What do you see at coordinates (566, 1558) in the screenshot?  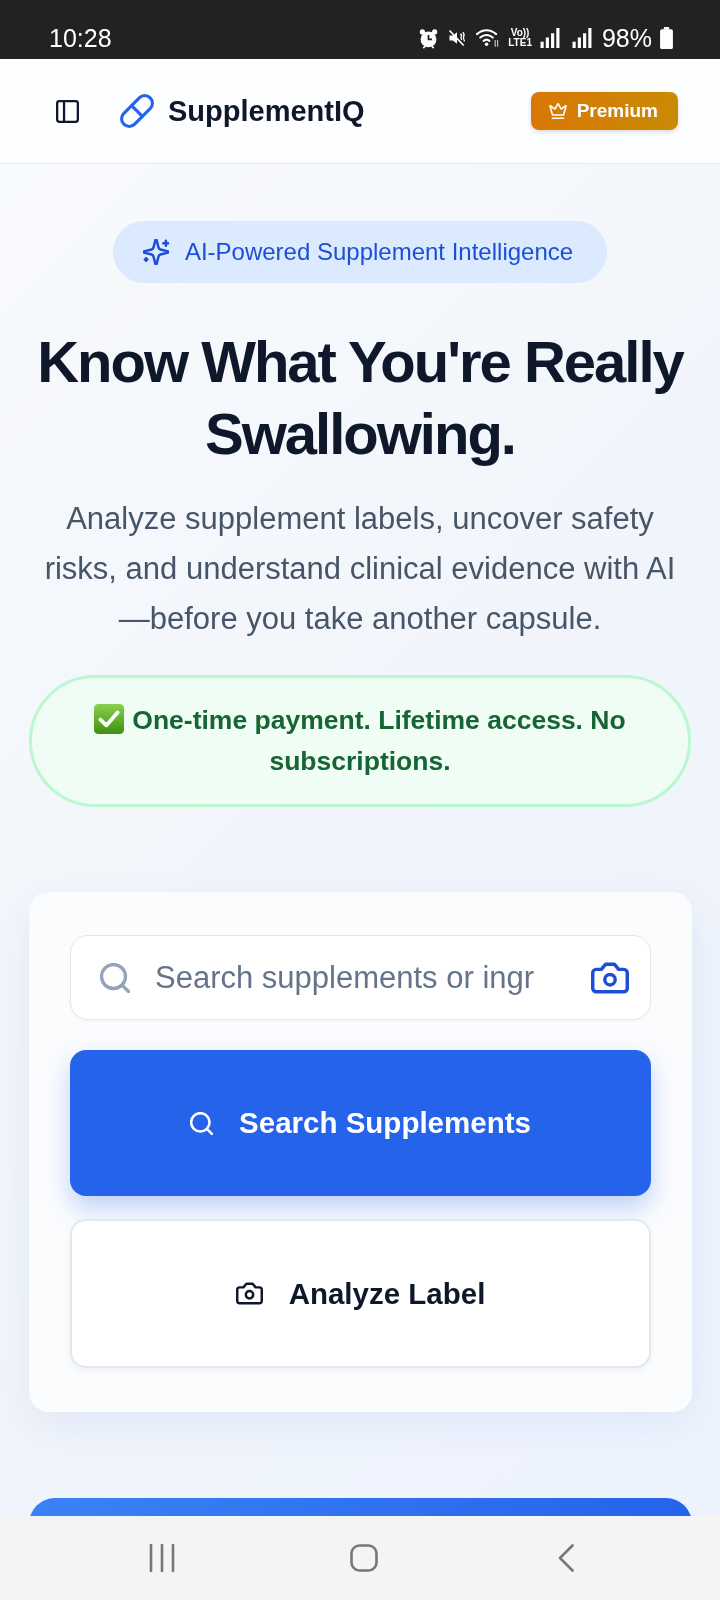 I see `back-icon` at bounding box center [566, 1558].